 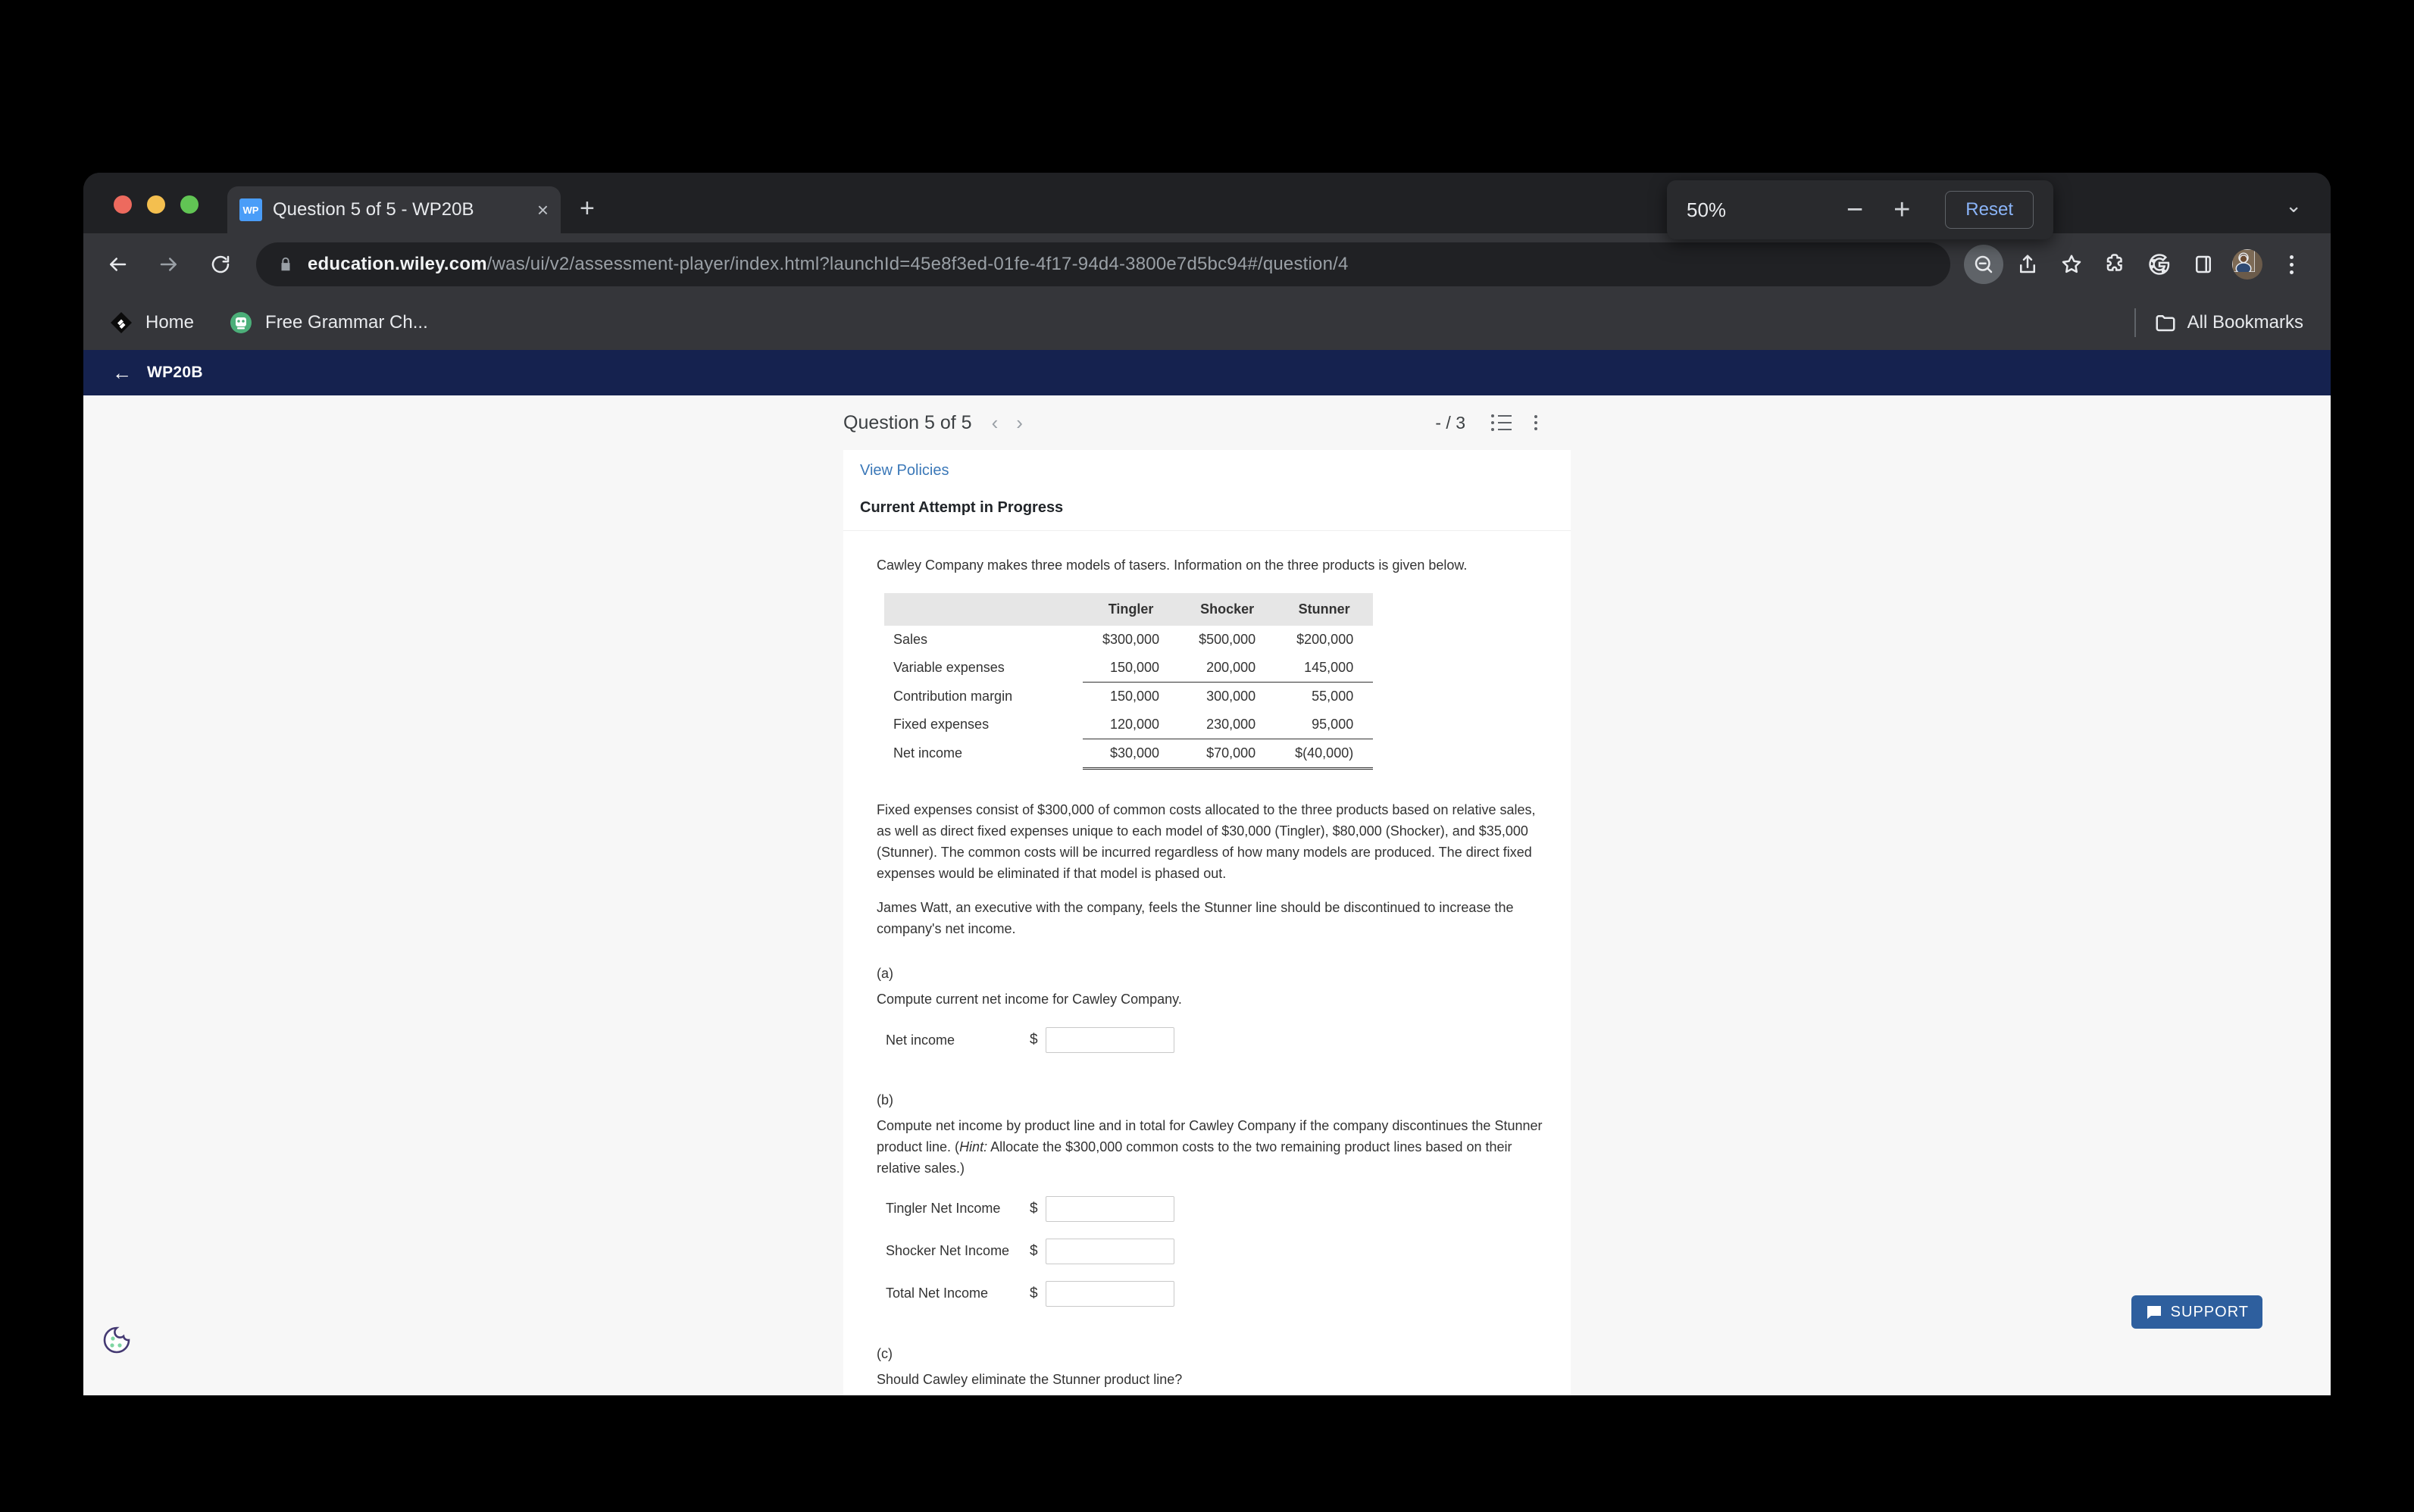 I want to click on support-button: SUPPORT, so click(x=2196, y=1312).